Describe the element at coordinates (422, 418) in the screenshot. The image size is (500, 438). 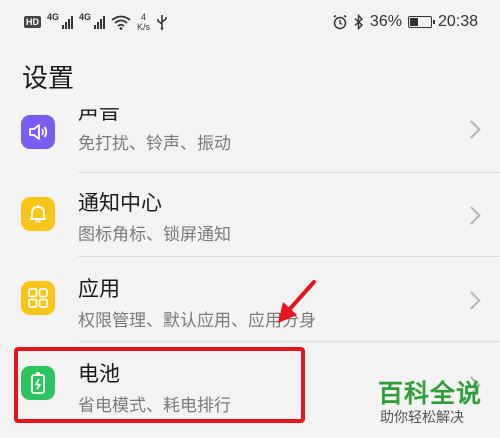
I see `watermark-subtitle: 助你轻松解决` at that location.